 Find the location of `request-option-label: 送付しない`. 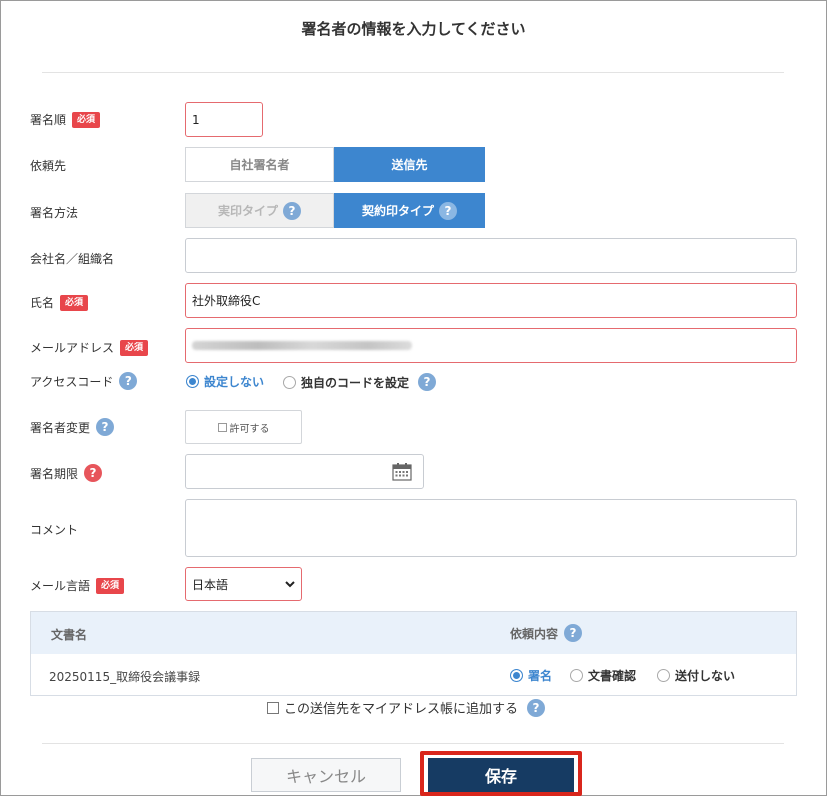

request-option-label: 送付しない is located at coordinates (705, 676).